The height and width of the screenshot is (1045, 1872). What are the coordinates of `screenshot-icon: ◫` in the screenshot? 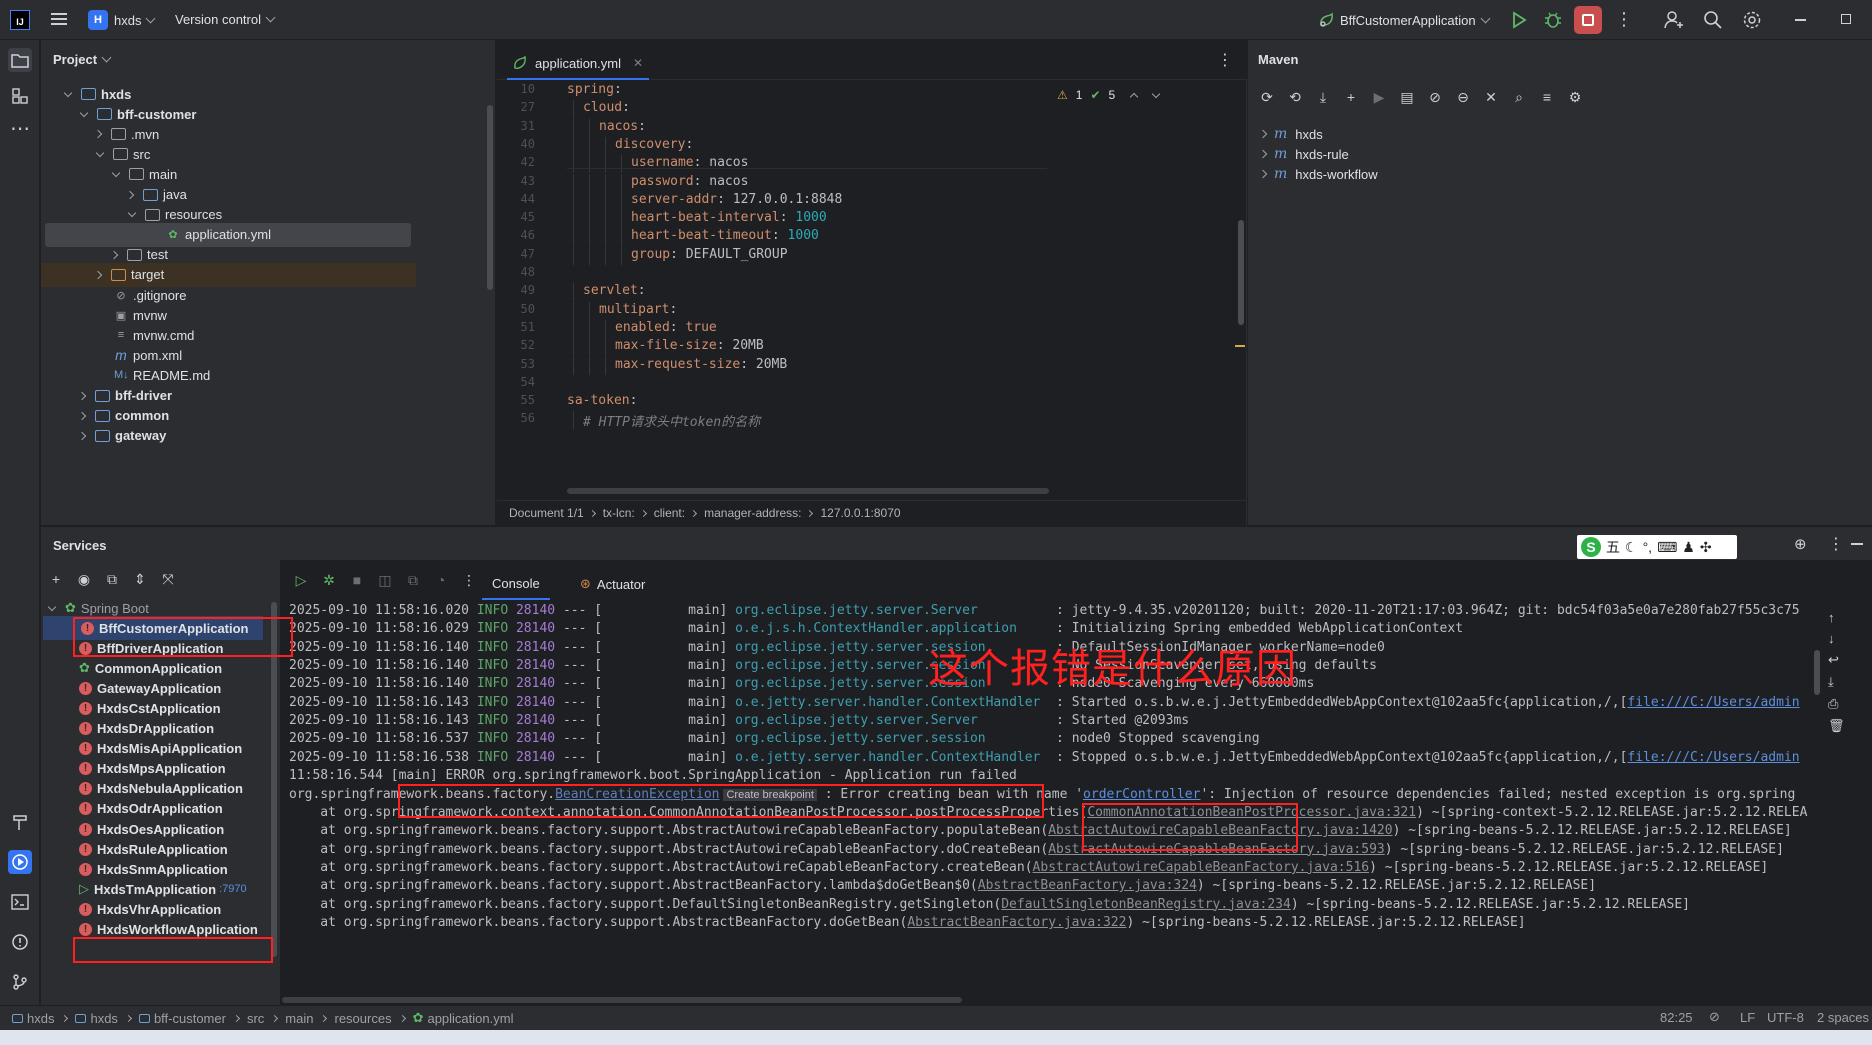 It's located at (385, 580).